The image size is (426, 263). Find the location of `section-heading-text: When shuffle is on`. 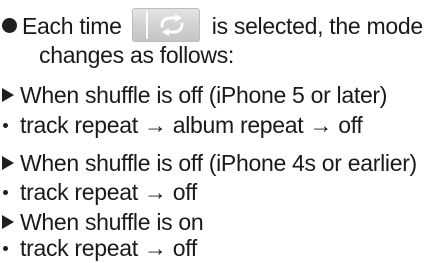

section-heading-text: When shuffle is on is located at coordinates (112, 222).